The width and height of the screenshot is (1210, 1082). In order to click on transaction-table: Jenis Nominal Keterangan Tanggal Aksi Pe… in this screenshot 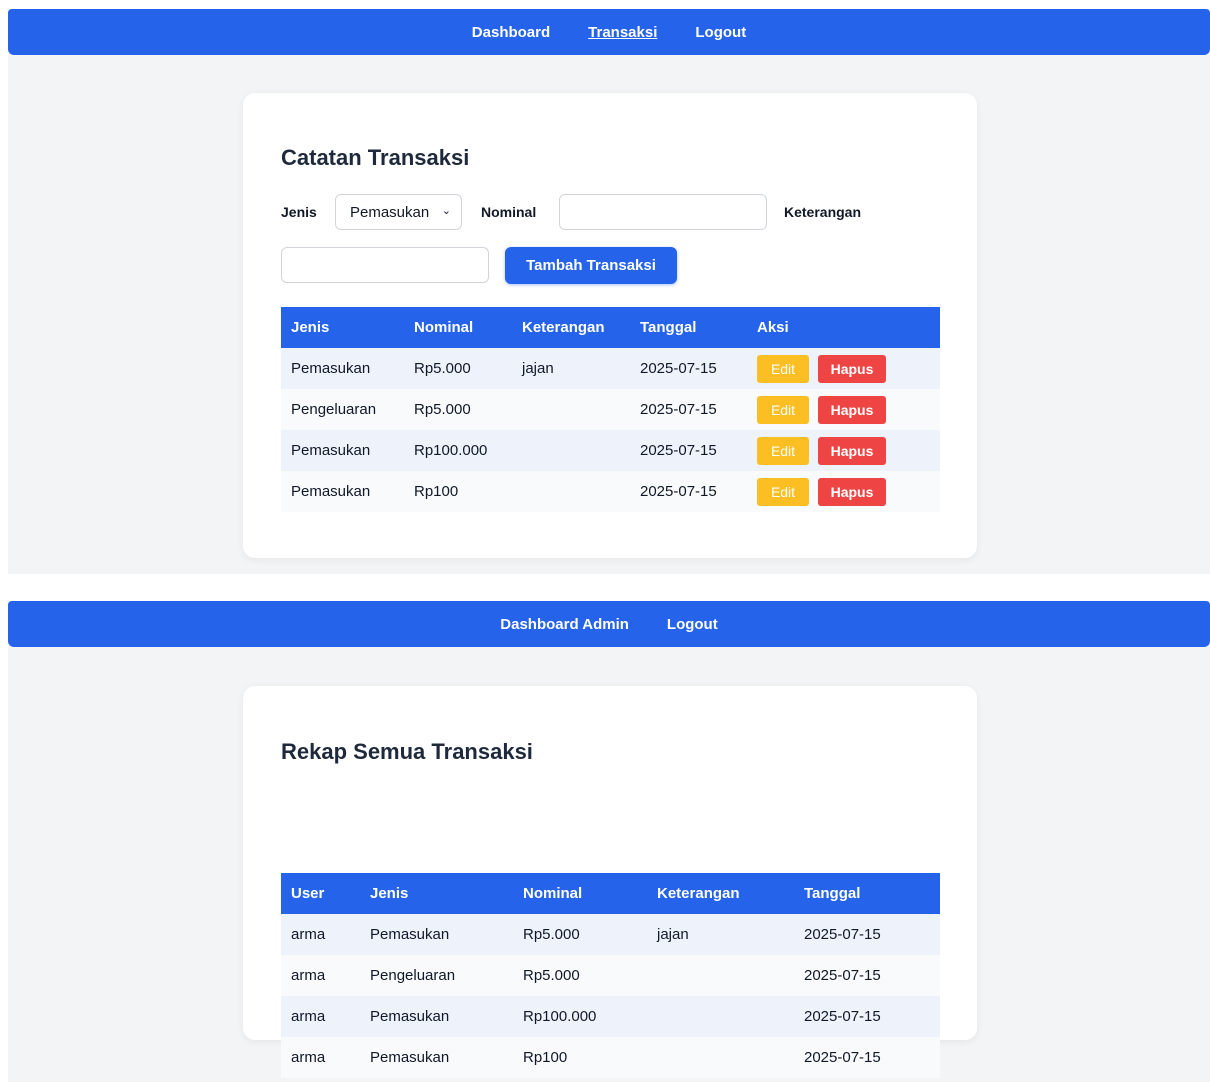, I will do `click(610, 409)`.